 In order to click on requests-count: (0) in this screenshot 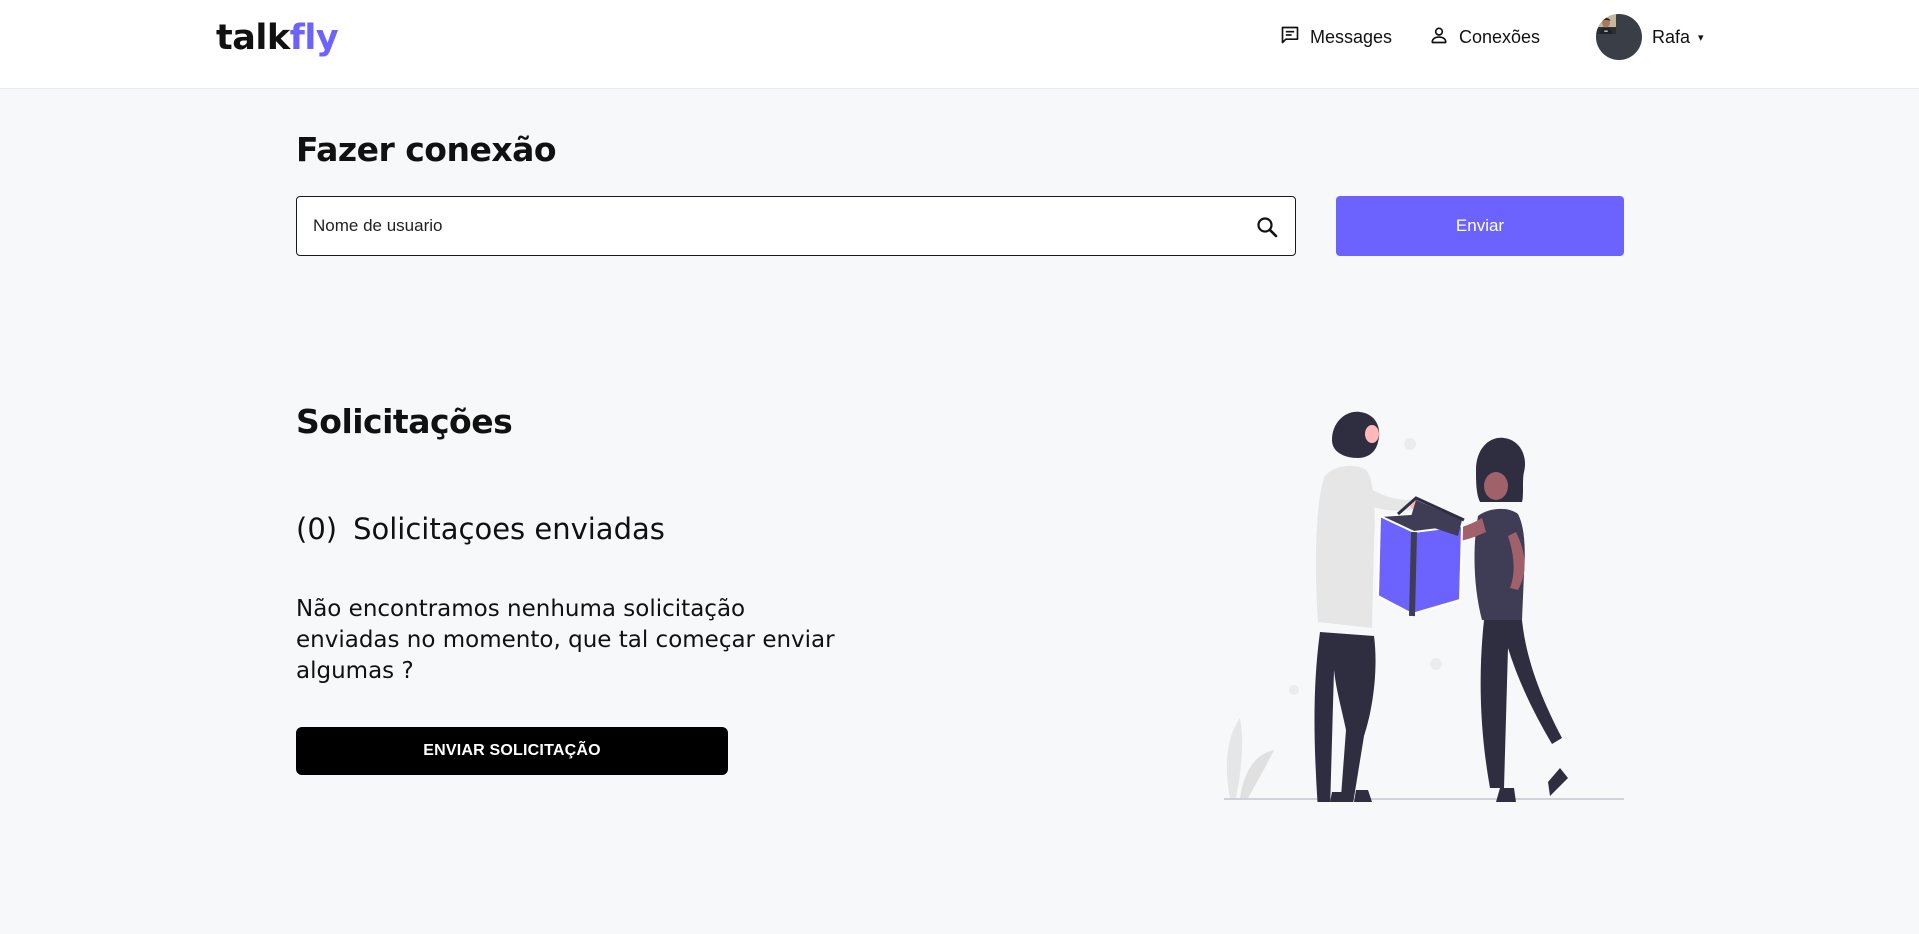, I will do `click(317, 529)`.